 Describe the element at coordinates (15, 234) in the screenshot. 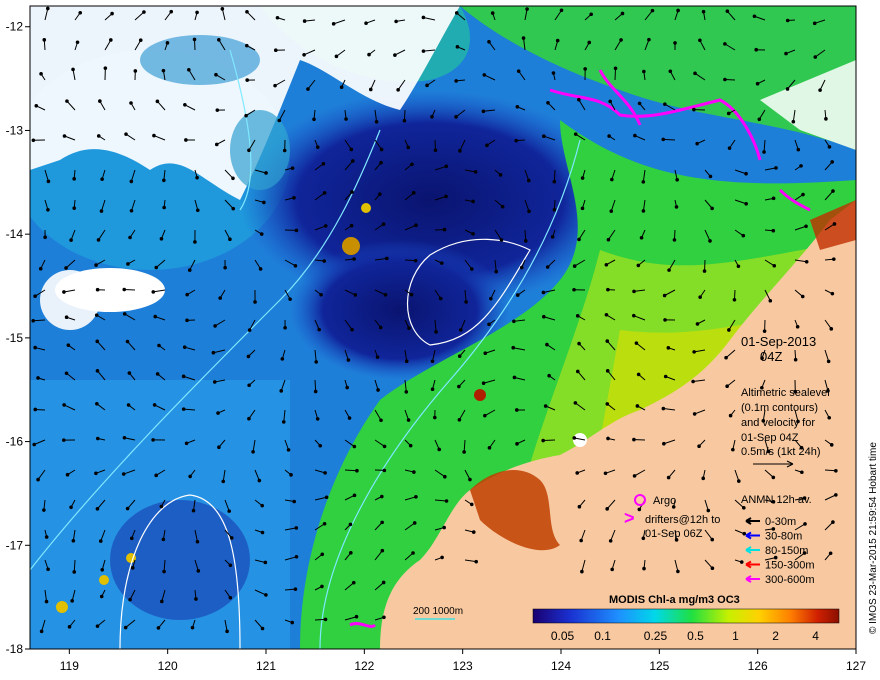

I see `y-tick-label: -14` at that location.